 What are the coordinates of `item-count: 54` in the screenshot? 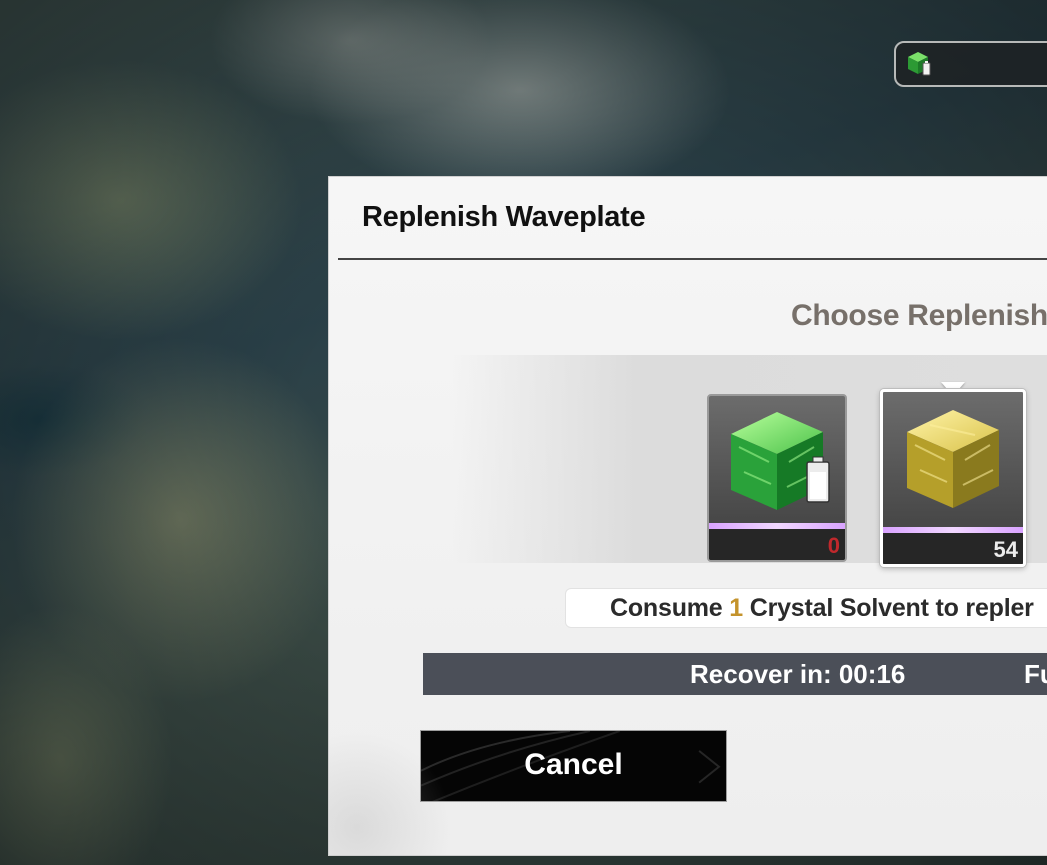 It's located at (1005, 549).